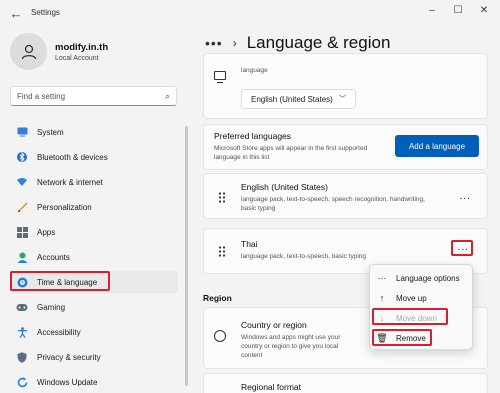 The image size is (500, 393). Describe the element at coordinates (402, 337) in the screenshot. I see `highlight-box-remove` at that location.